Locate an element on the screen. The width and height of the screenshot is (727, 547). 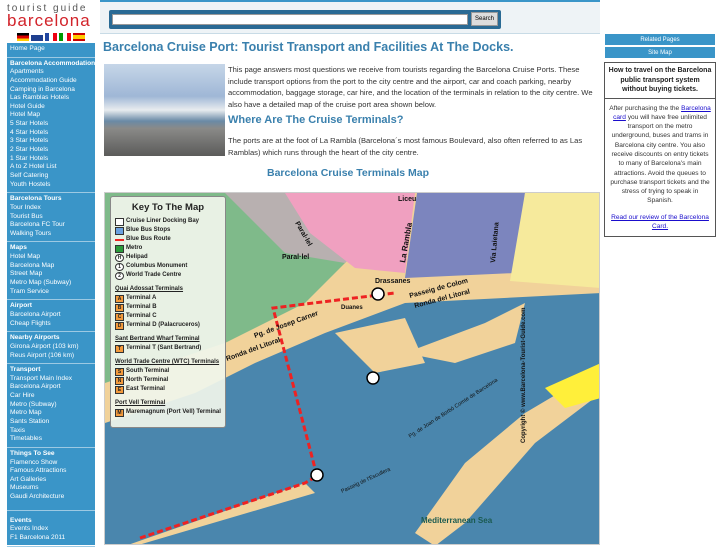
terminal-badge-icon: S is located at coordinates (119, 371).